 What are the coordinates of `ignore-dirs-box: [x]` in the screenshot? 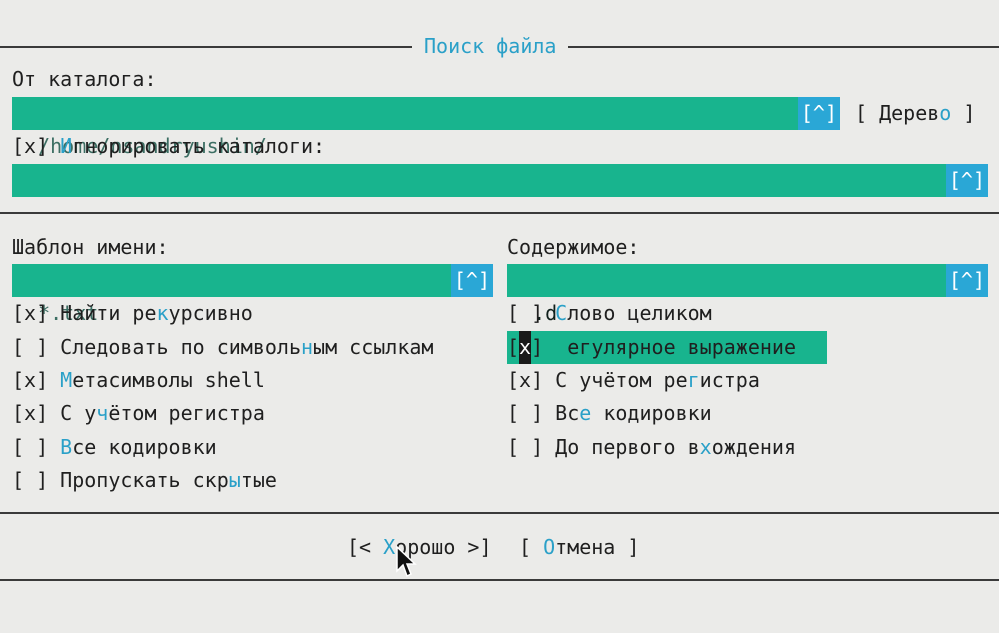 It's located at (30, 146).